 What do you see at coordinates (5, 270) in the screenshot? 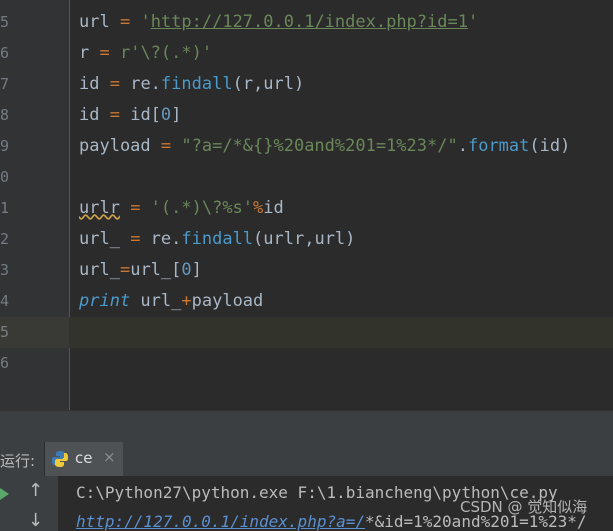
I see `line-number: 3` at bounding box center [5, 270].